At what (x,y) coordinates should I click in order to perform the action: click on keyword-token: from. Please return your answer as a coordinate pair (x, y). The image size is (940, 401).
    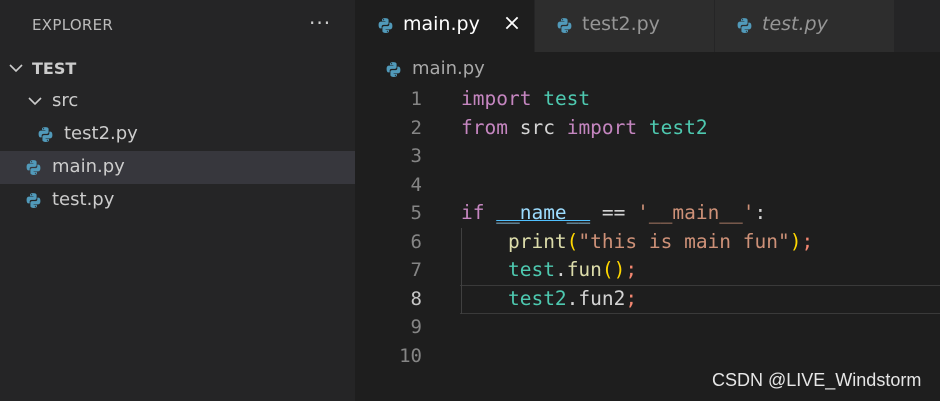
    Looking at the image, I should click on (484, 127).